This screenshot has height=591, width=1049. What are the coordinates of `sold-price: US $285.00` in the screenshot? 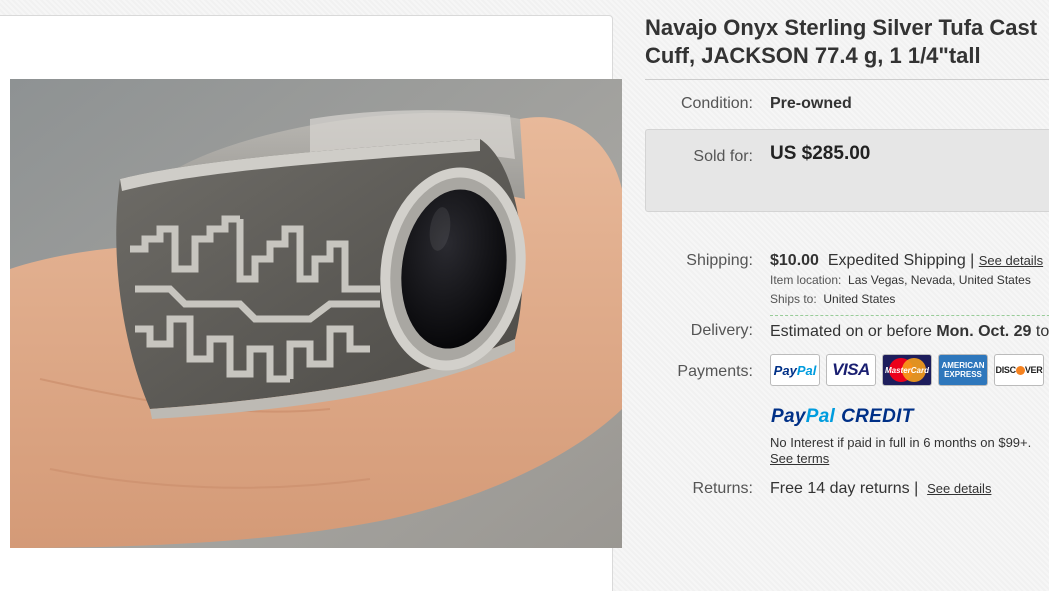 It's located at (820, 153).